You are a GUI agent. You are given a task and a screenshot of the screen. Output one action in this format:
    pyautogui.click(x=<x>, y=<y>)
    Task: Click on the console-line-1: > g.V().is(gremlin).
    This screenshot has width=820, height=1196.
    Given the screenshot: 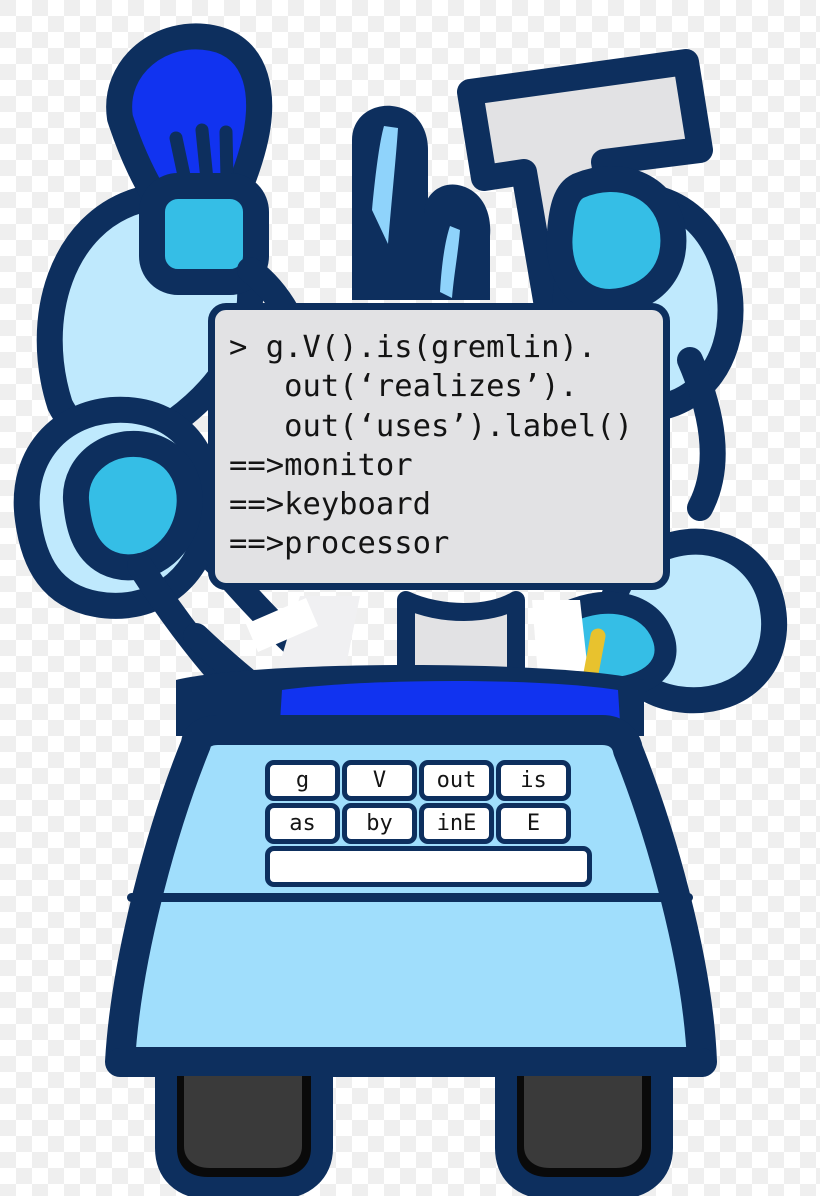 What is the action you would take?
    pyautogui.click(x=413, y=347)
    